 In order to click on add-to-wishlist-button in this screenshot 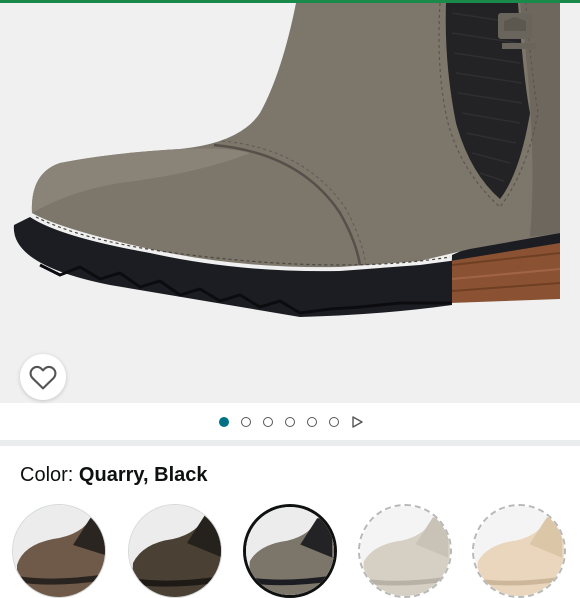, I will do `click(43, 377)`.